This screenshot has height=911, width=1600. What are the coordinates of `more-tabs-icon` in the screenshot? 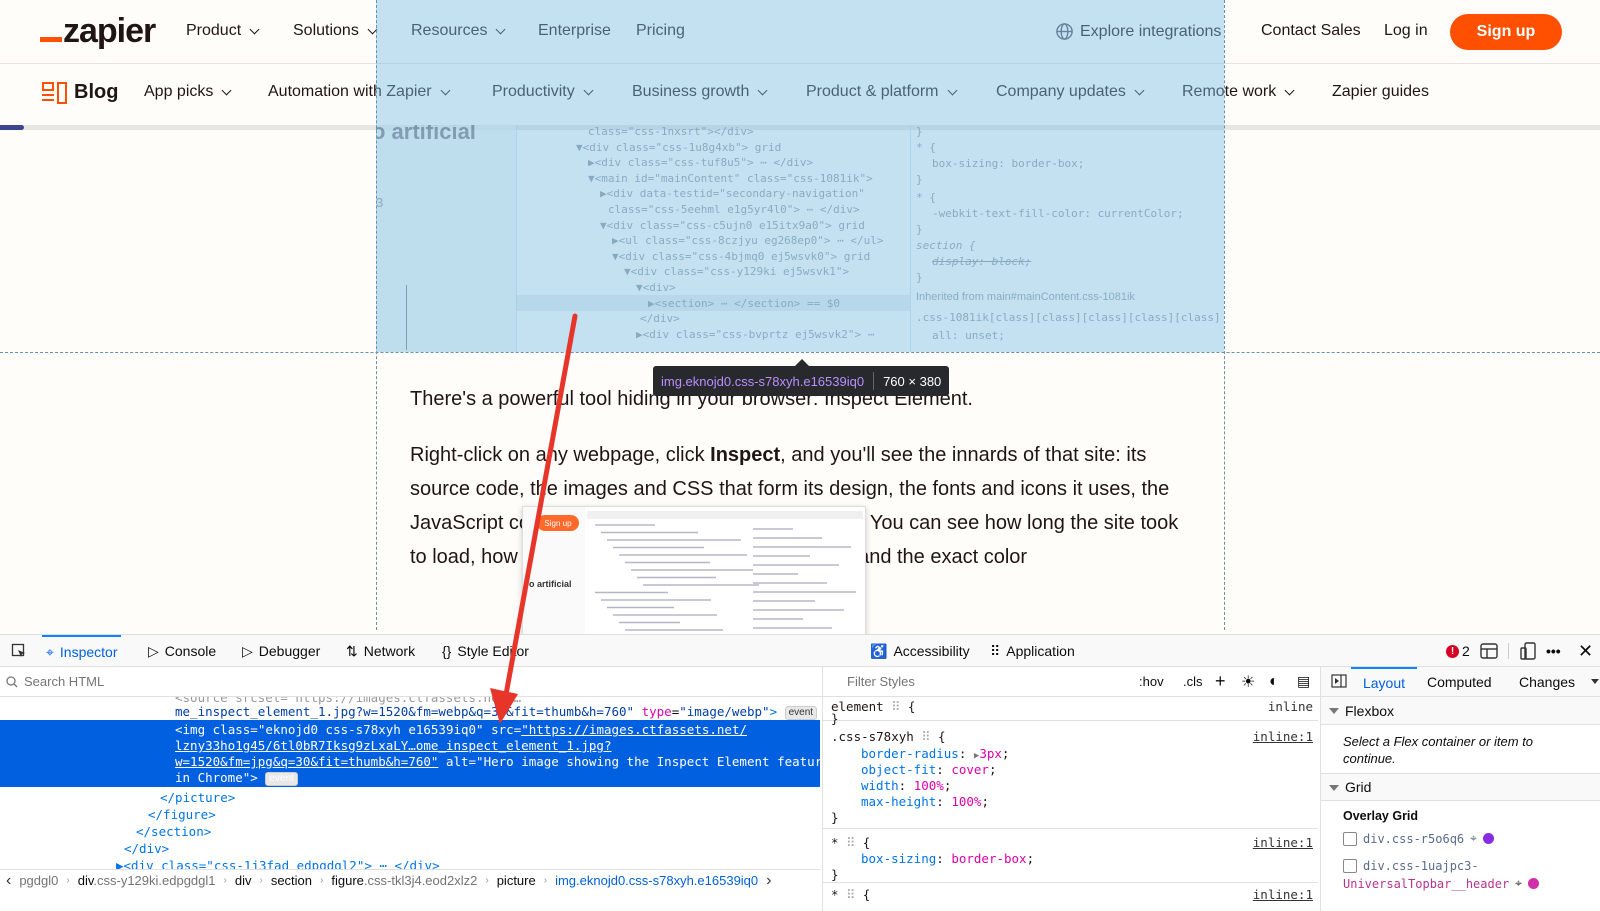 It's located at (1595, 681).